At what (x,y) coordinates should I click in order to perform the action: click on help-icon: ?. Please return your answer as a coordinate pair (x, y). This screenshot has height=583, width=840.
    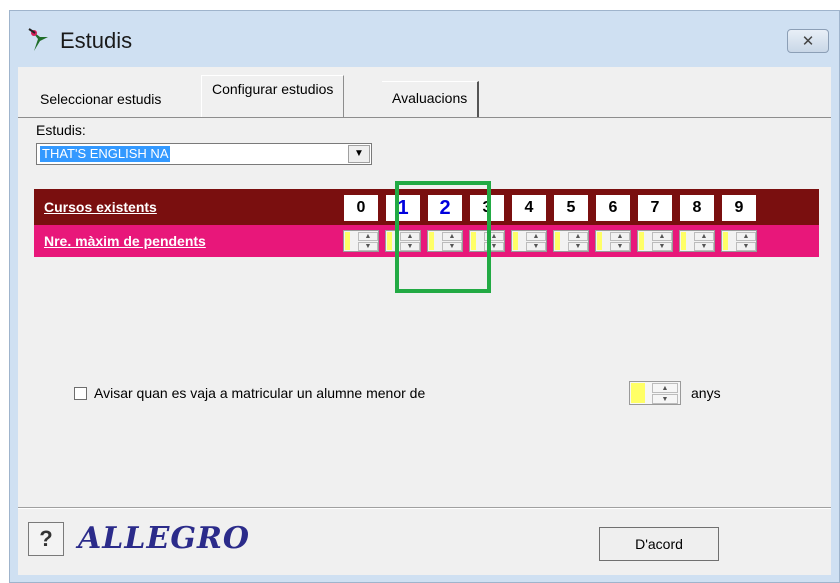
    Looking at the image, I should click on (46, 538).